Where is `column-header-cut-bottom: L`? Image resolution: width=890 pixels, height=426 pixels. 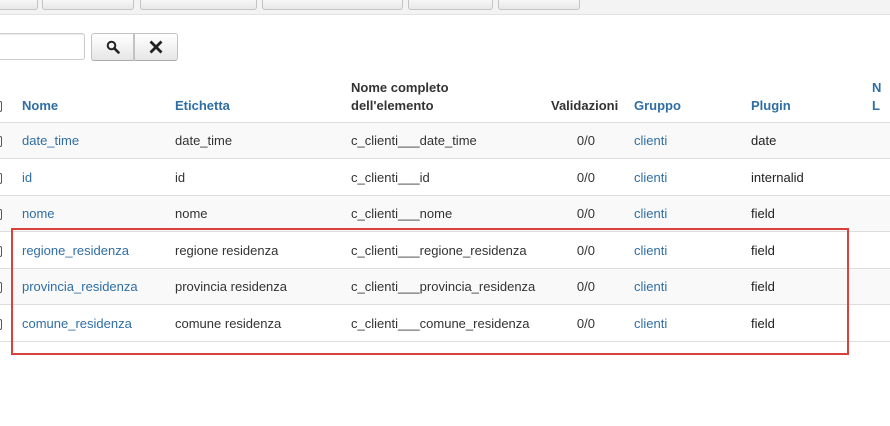
column-header-cut-bottom: L is located at coordinates (876, 105).